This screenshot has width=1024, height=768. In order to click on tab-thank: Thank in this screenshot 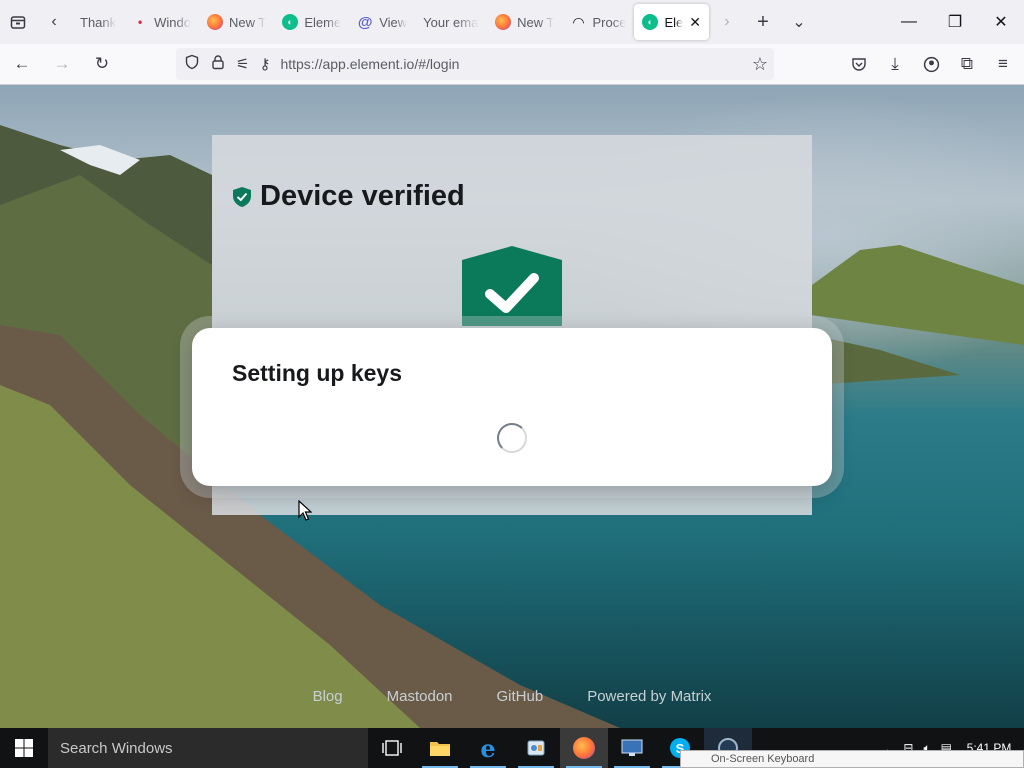, I will do `click(98, 22)`.